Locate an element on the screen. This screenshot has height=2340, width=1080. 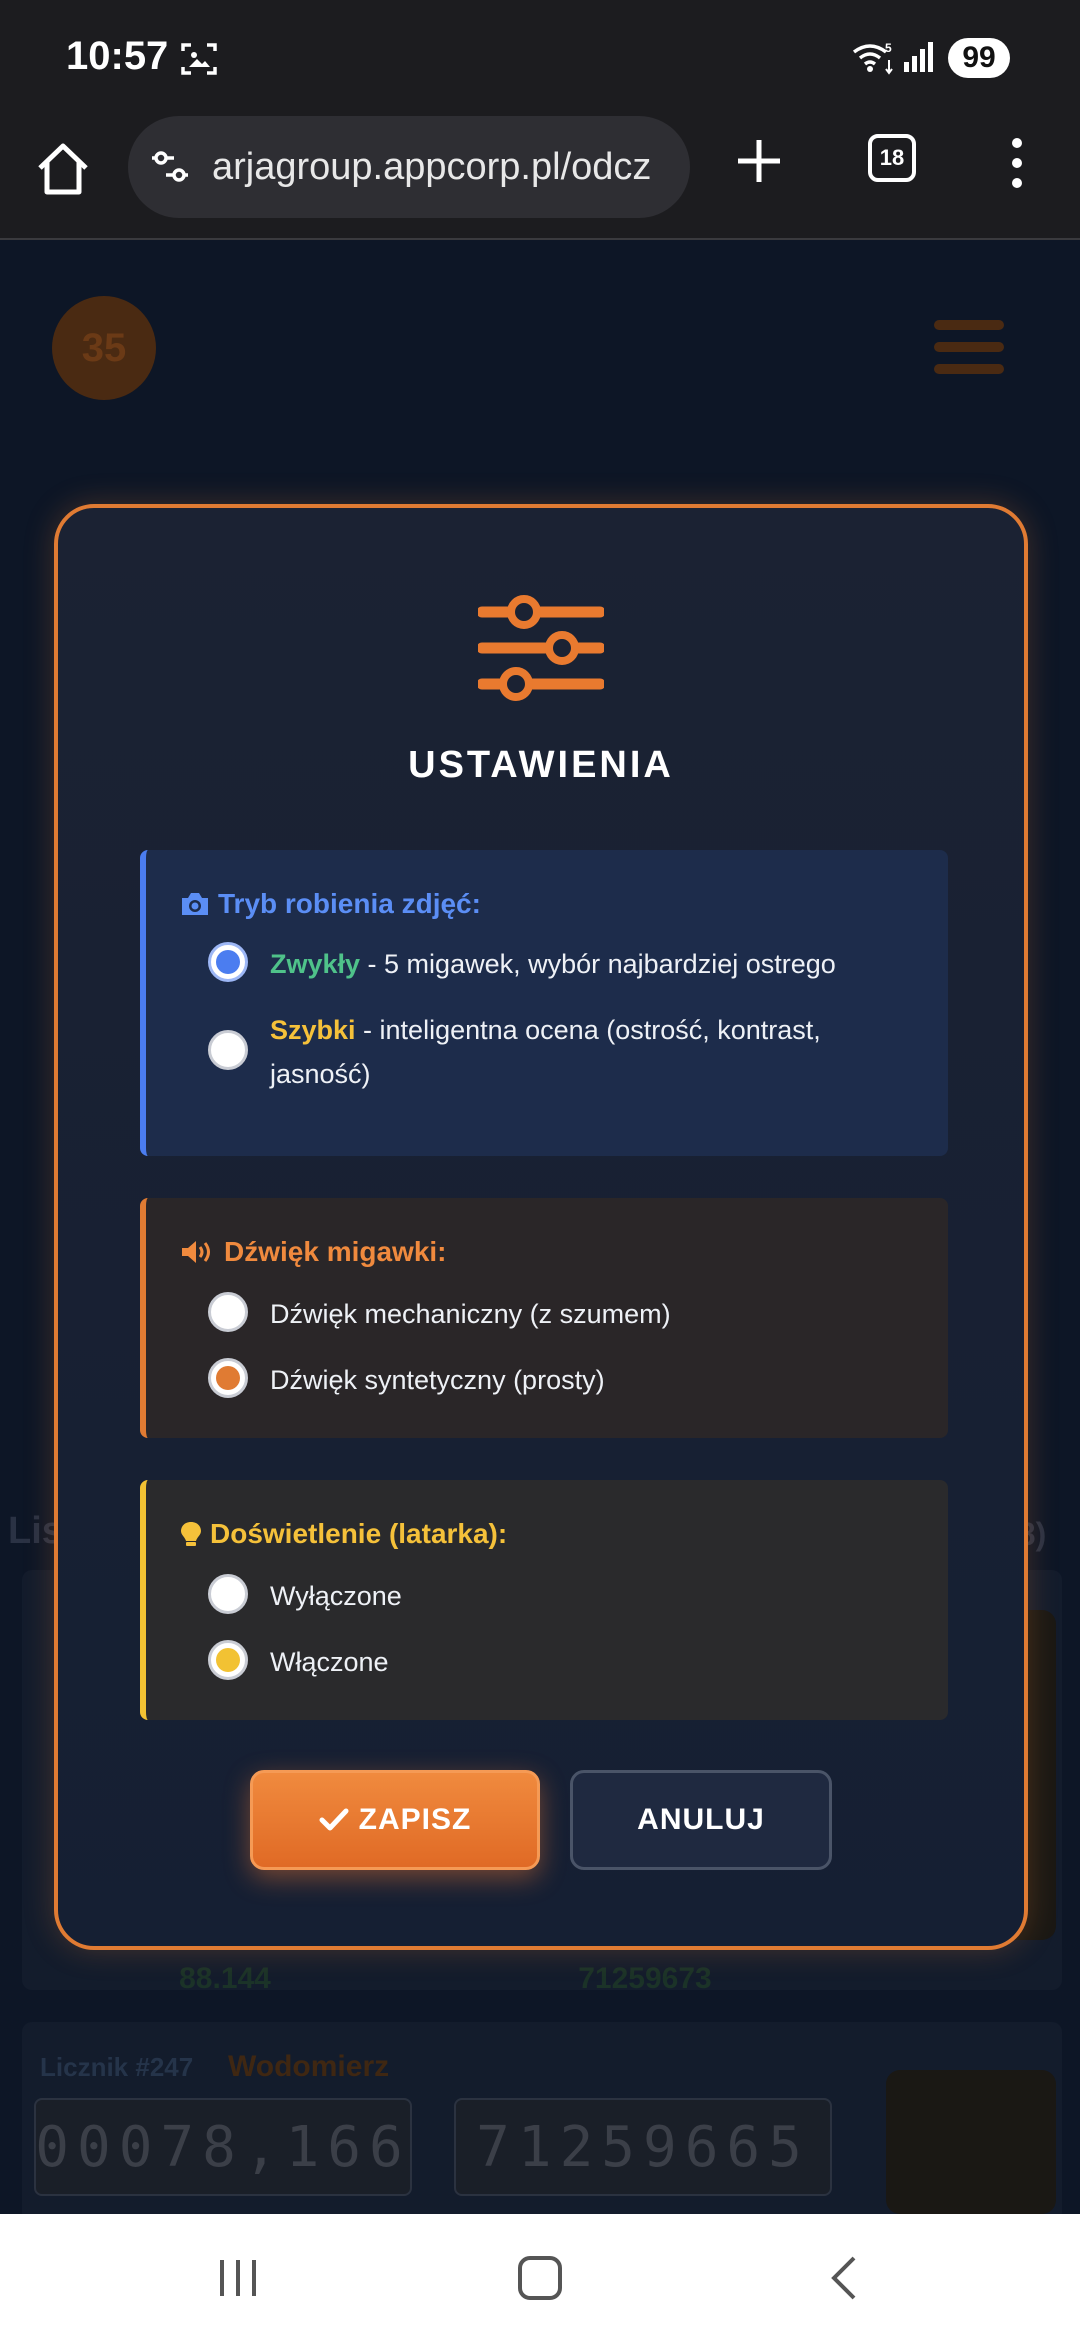
option-keyword: Zwykły is located at coordinates (315, 964).